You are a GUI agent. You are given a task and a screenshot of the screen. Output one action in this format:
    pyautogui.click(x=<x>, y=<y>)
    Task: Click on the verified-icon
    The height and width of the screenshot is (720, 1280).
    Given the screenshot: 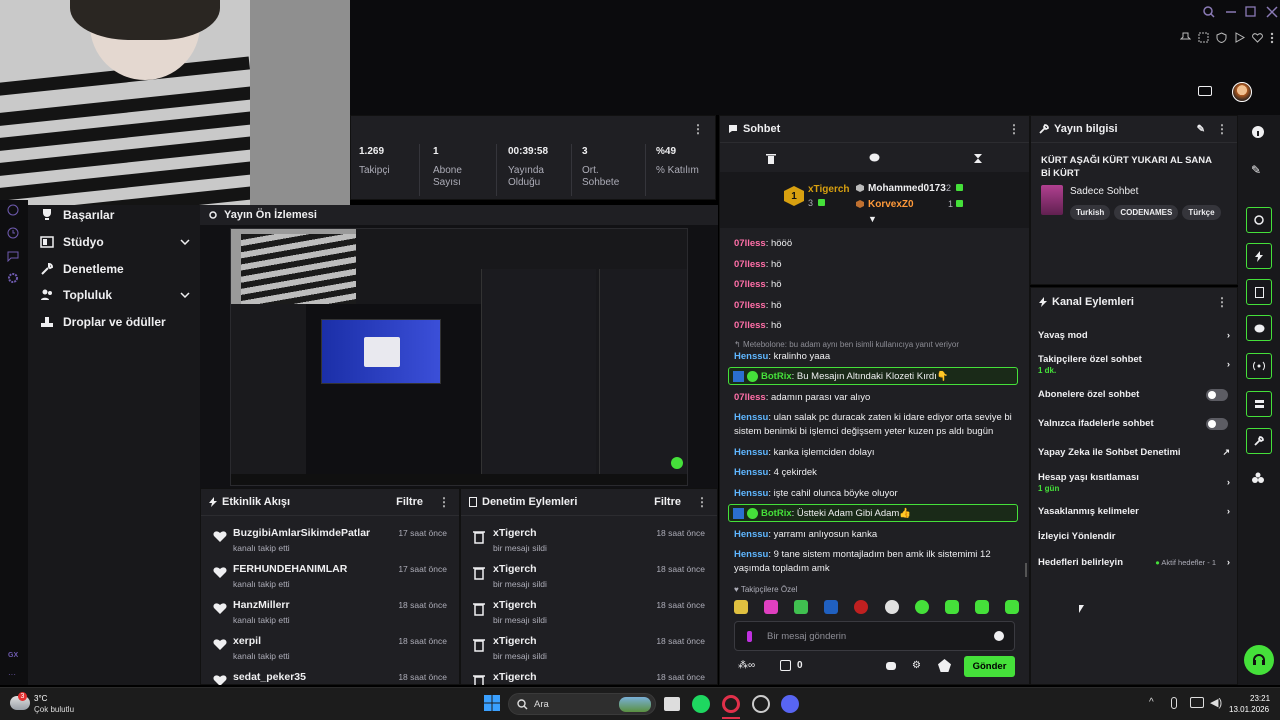 What is the action you would take?
    pyautogui.click(x=752, y=513)
    